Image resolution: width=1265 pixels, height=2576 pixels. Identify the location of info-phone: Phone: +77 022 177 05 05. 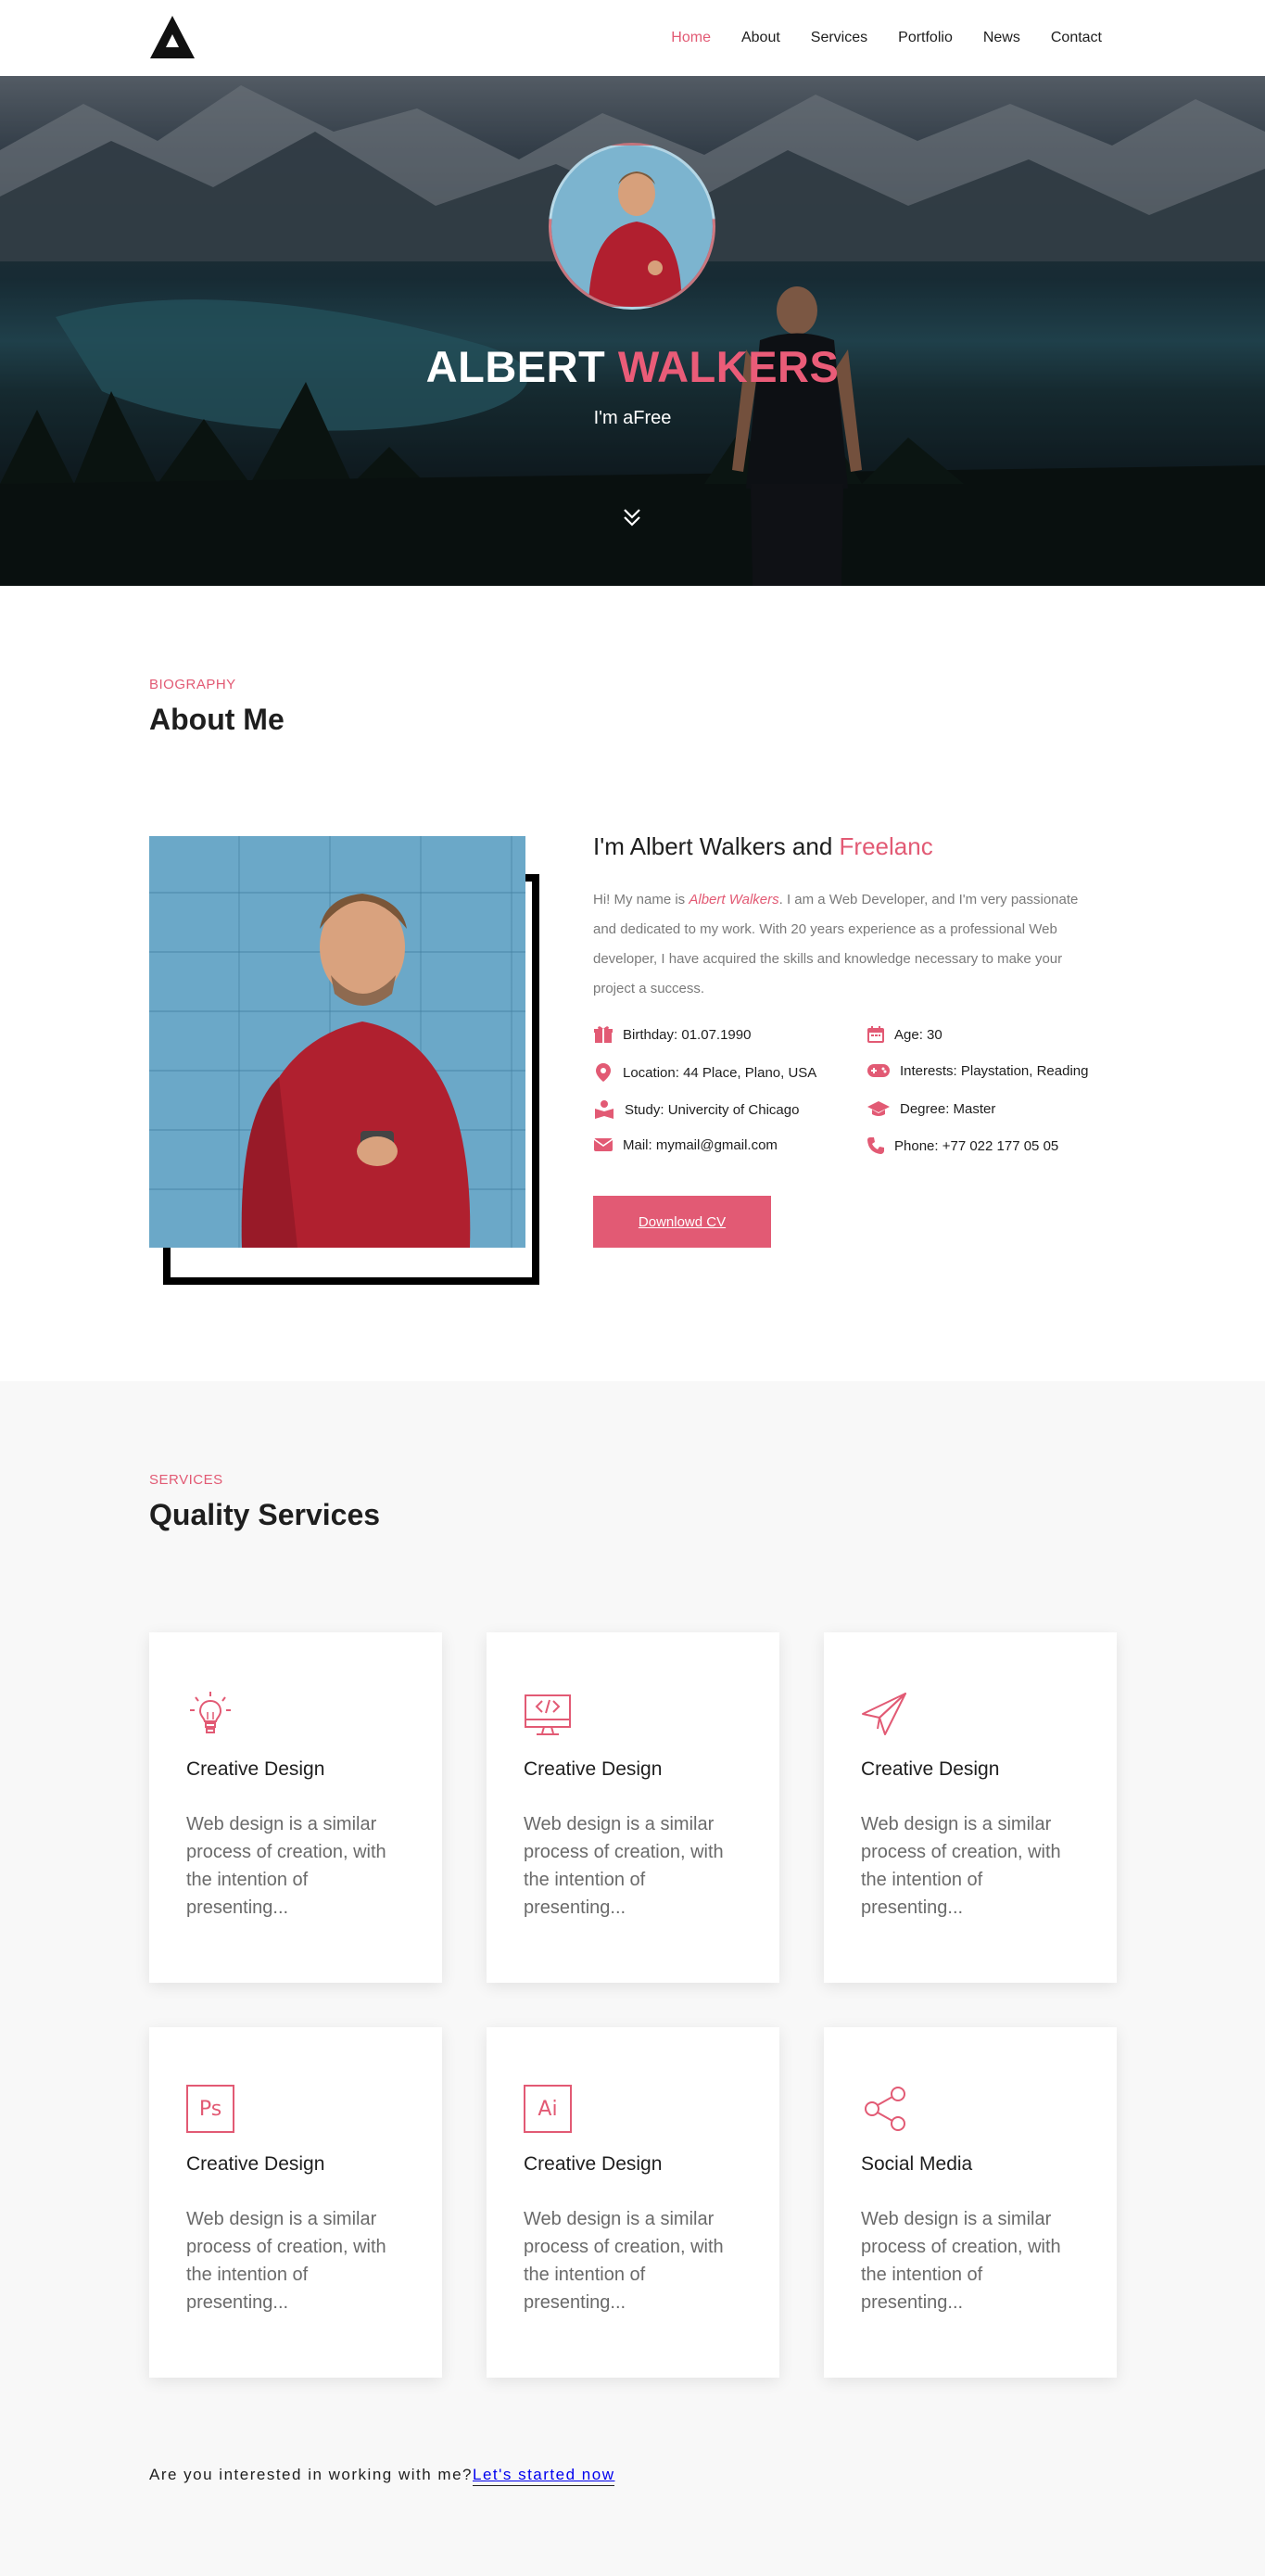
(962, 1145).